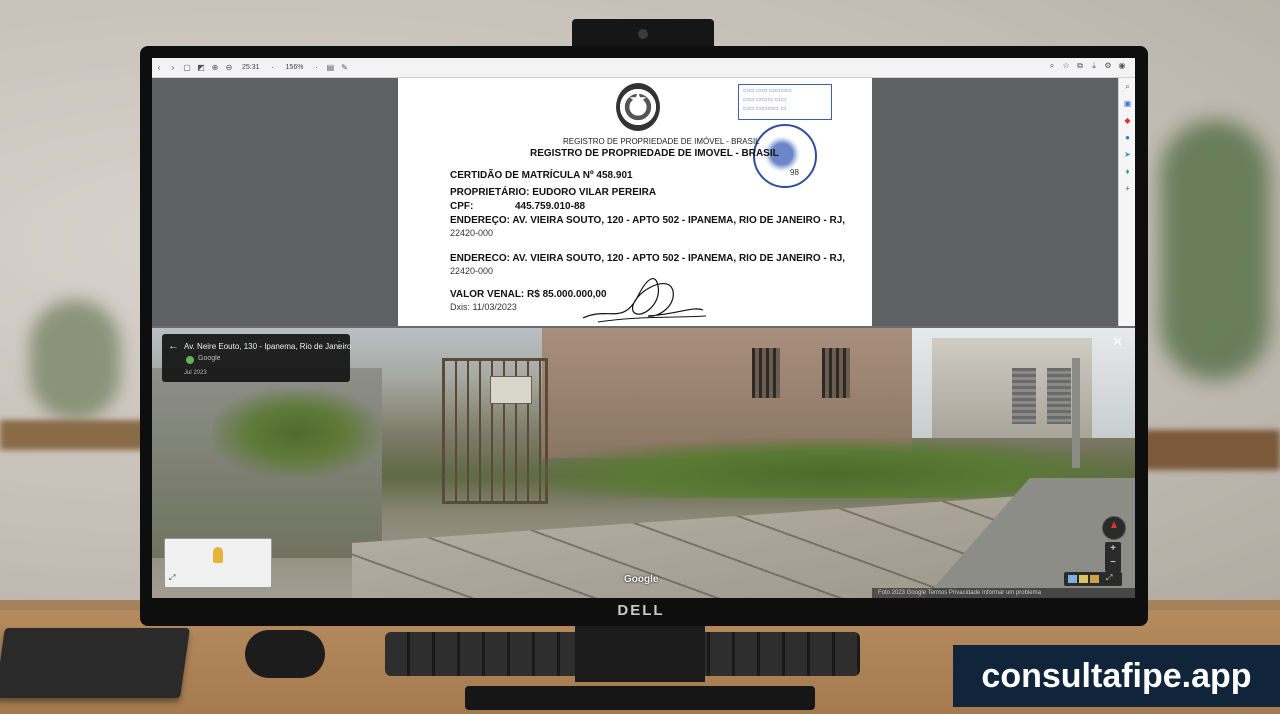 This screenshot has width=1280, height=714. I want to click on monitor-brand-logo: DELL, so click(641, 610).